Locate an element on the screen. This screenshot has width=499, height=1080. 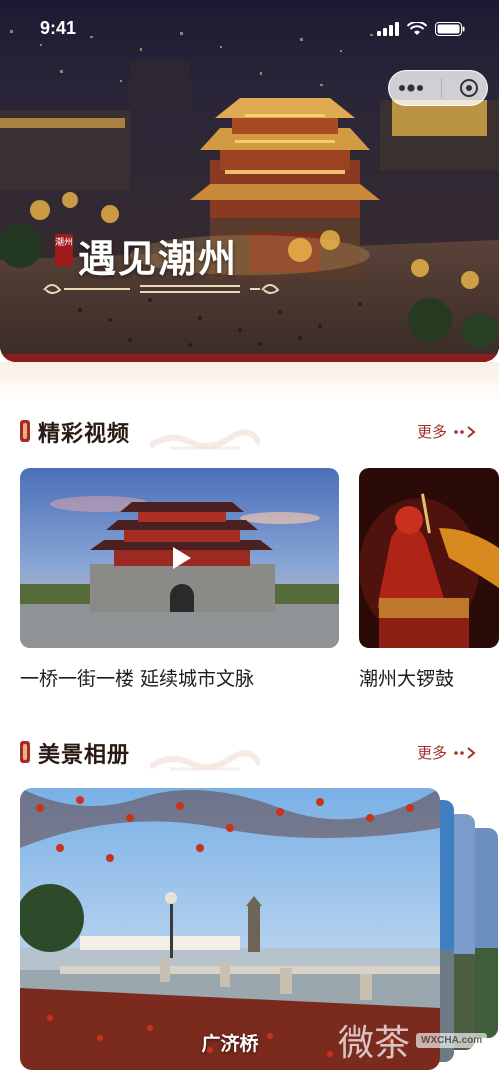
video-card: 一桥一街一楼 延续城市文脉 is located at coordinates (179, 579).